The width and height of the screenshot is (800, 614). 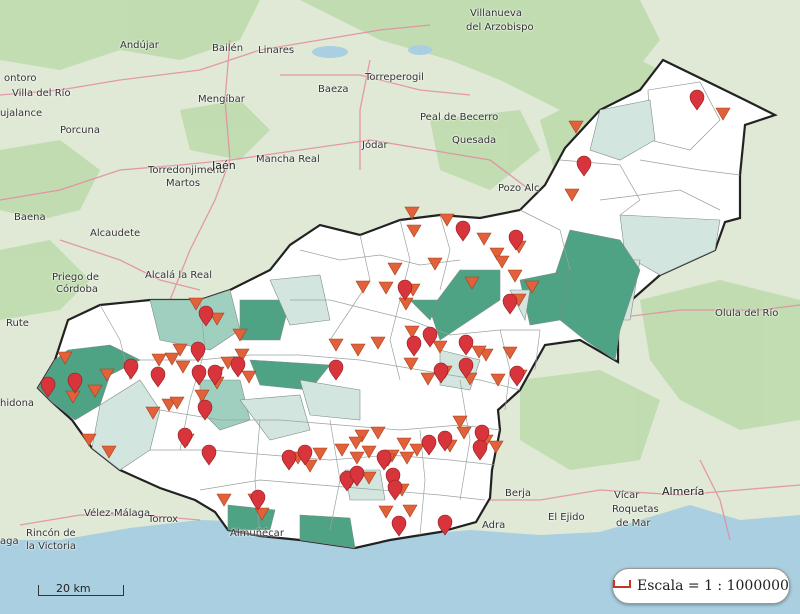 I want to click on place-label-elejido: El Ejido, so click(x=566, y=517).